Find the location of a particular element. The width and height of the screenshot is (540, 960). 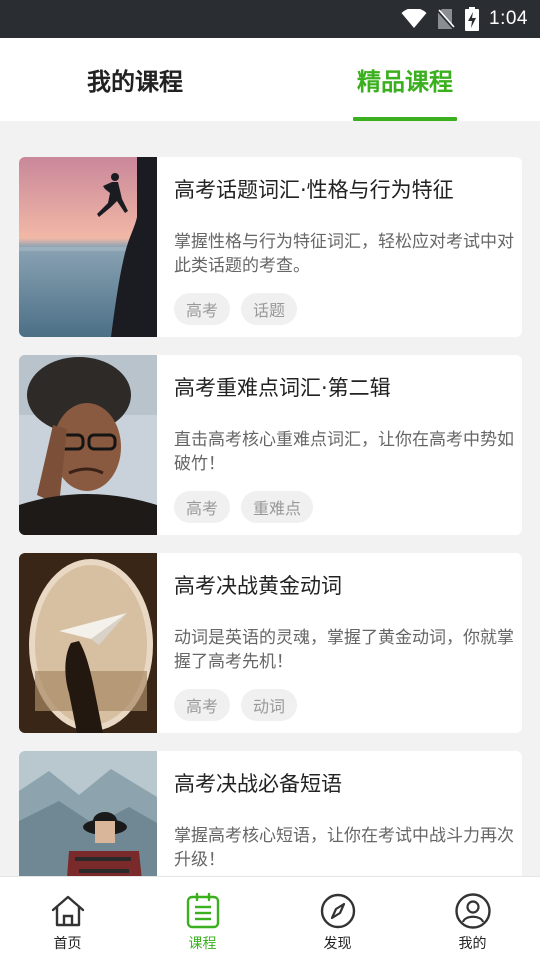

course-description: 直击高考核心重难点词汇，让你在高考中势如破竹！ is located at coordinates (344, 452).